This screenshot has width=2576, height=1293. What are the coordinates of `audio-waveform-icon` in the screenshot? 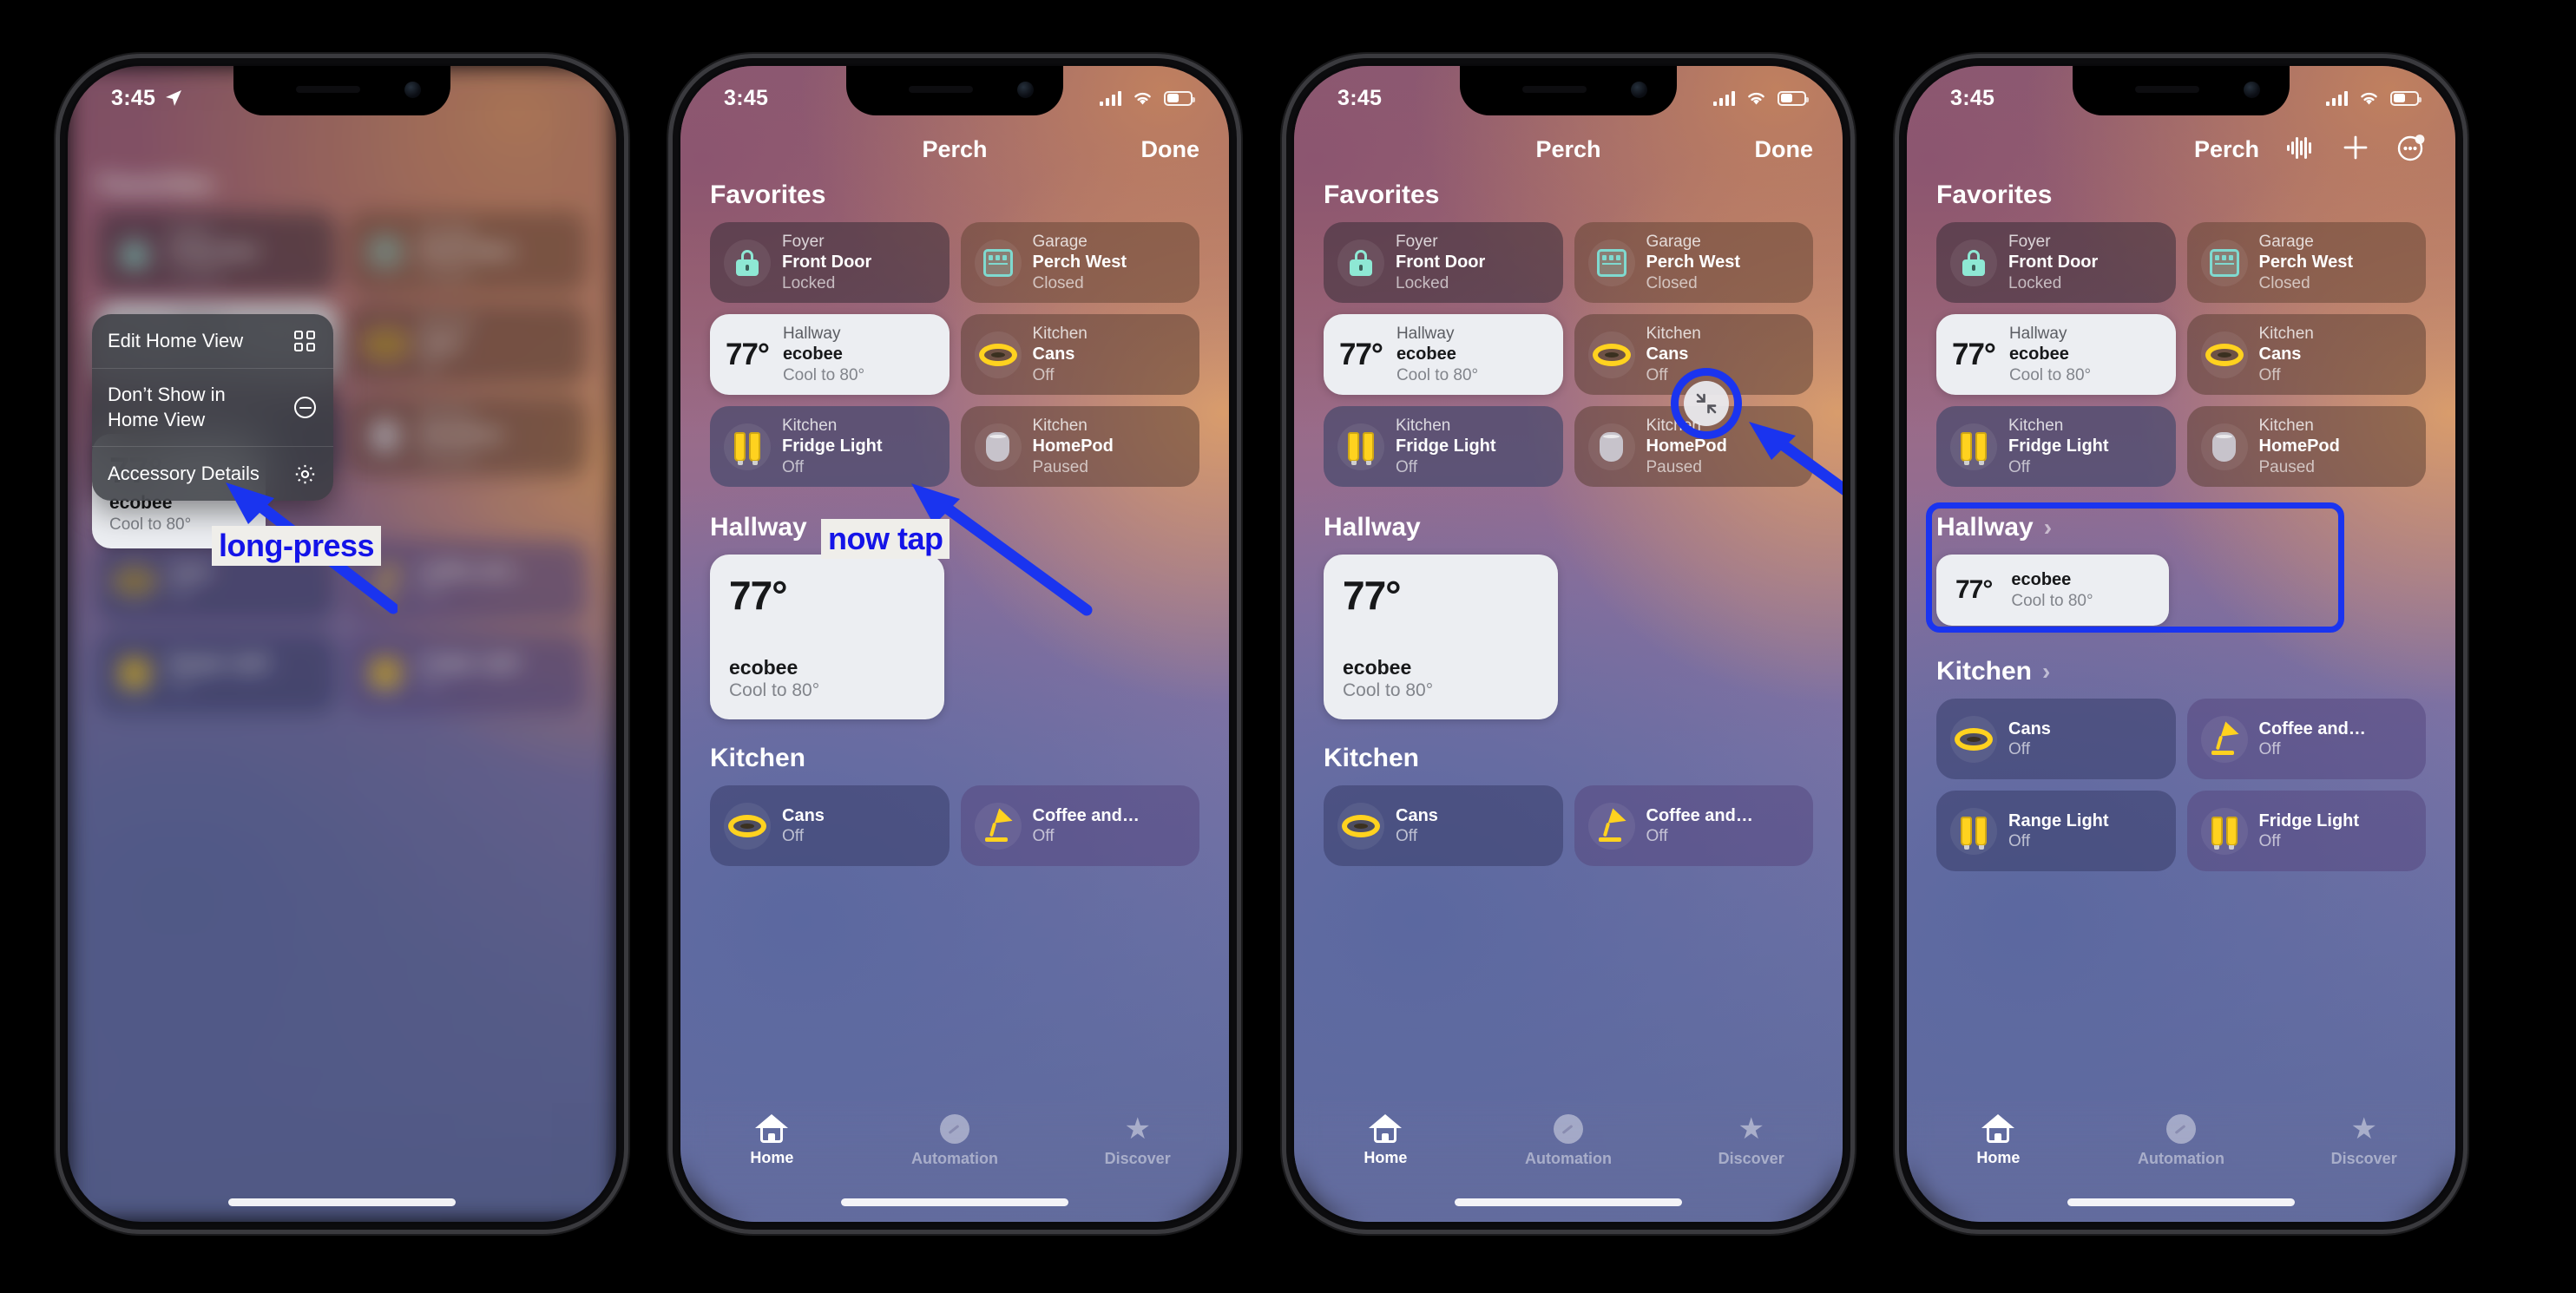 It's located at (2300, 150).